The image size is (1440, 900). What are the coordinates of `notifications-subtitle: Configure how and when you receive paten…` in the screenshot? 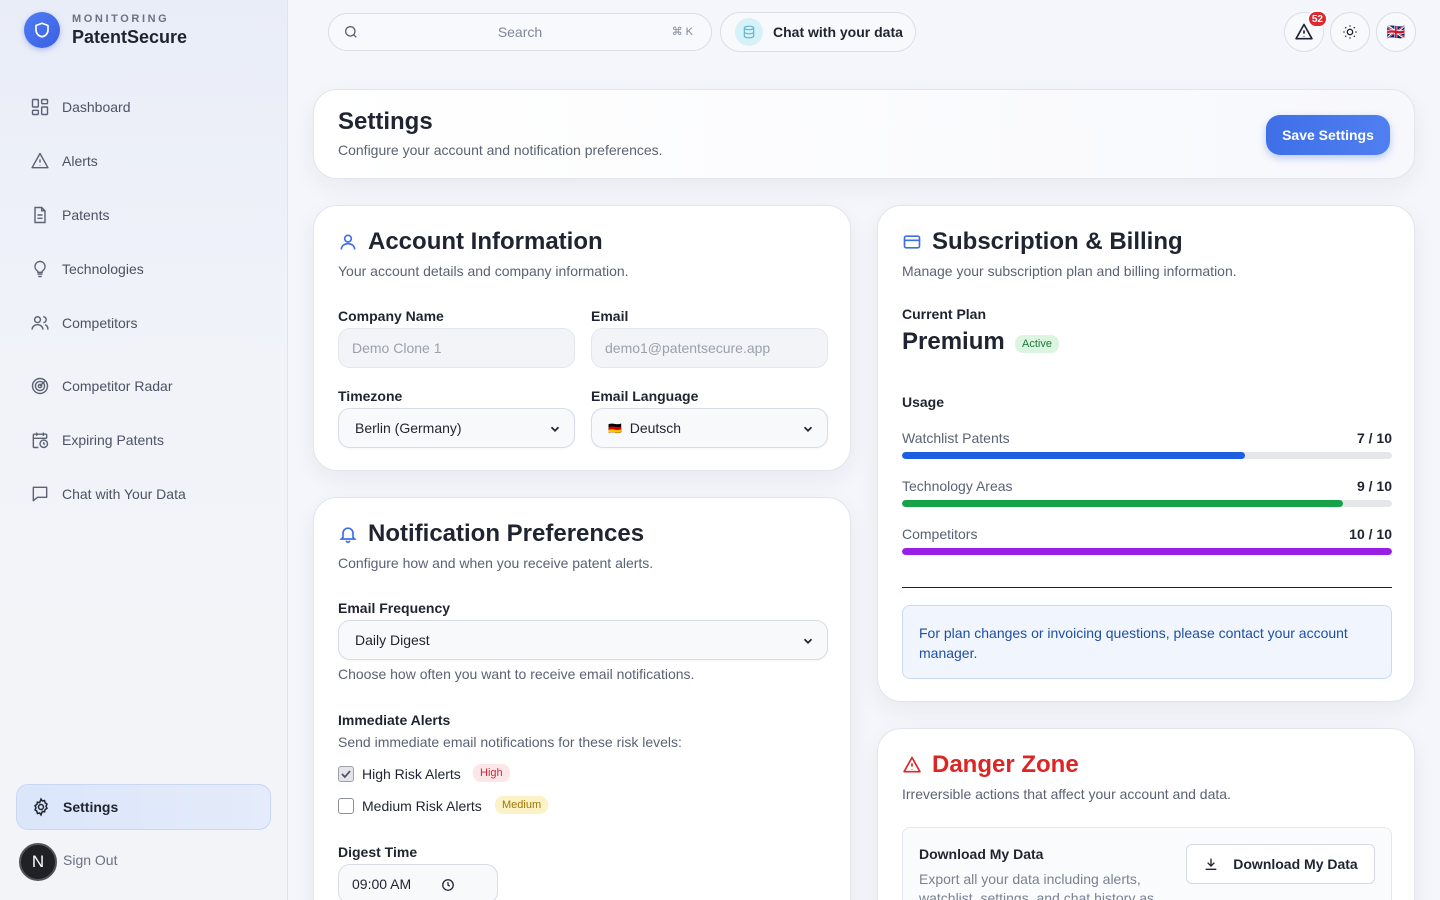 It's located at (495, 563).